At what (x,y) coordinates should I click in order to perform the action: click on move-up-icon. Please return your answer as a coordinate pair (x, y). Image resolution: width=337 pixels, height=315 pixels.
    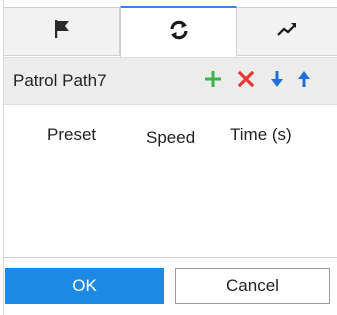
    Looking at the image, I should click on (304, 81).